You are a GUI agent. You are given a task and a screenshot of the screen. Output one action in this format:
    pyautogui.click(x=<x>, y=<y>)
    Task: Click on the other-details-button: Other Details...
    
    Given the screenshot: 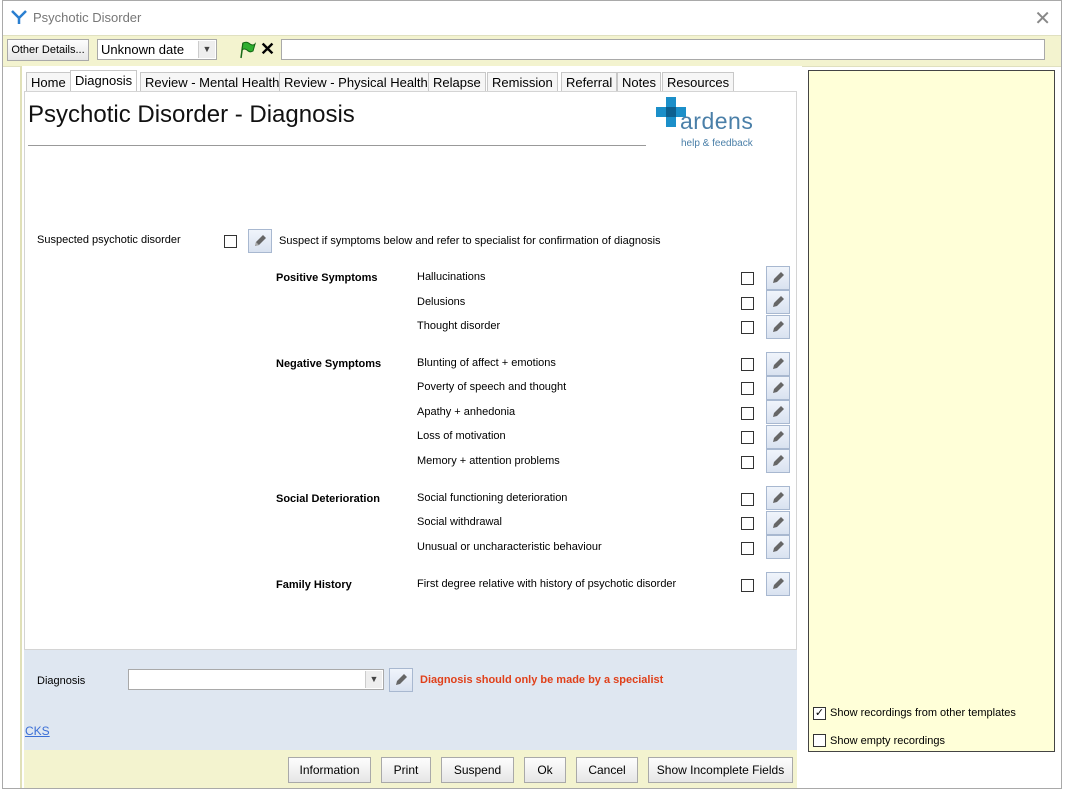 What is the action you would take?
    pyautogui.click(x=48, y=50)
    